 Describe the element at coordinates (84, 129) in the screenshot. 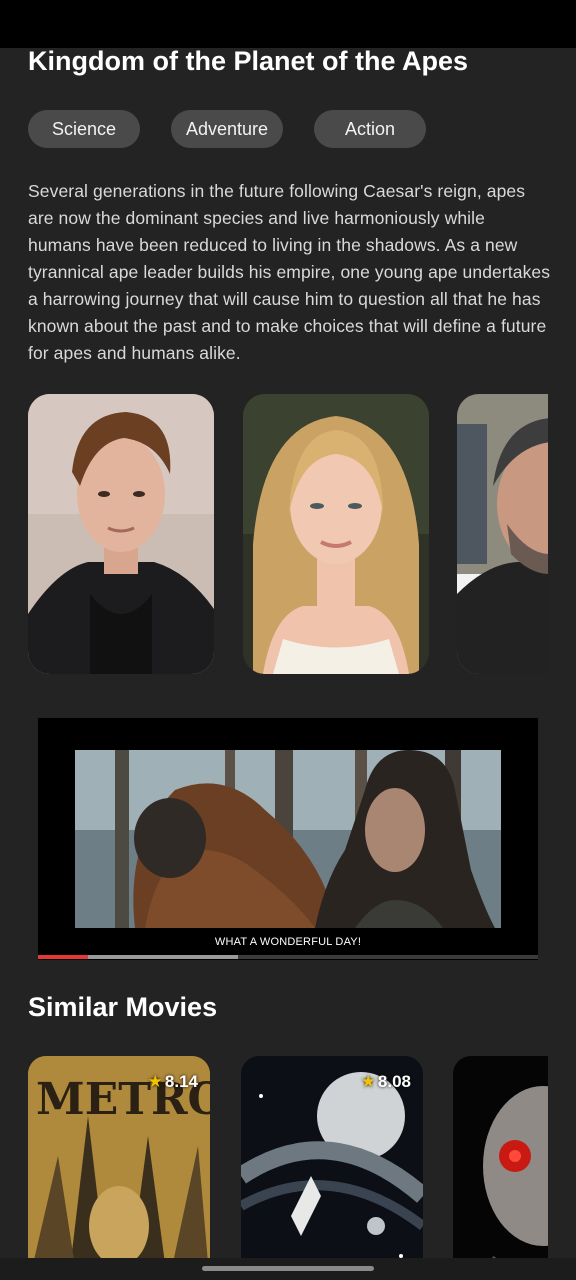

I see `genre-chip-science: Science` at that location.